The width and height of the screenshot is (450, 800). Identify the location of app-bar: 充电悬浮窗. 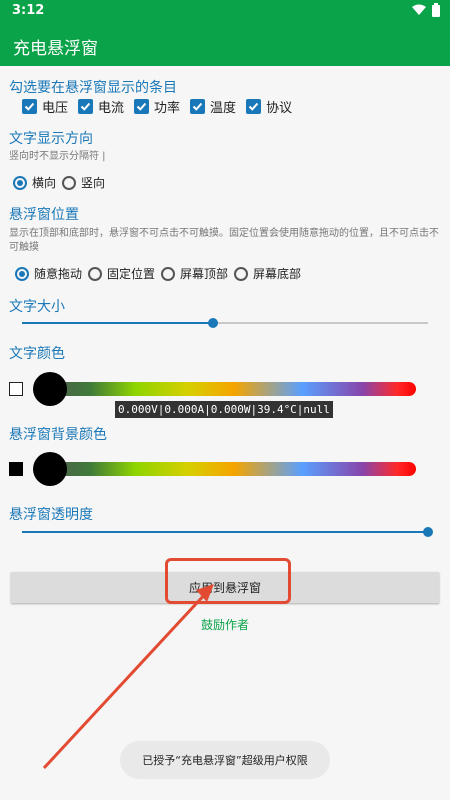
(225, 45).